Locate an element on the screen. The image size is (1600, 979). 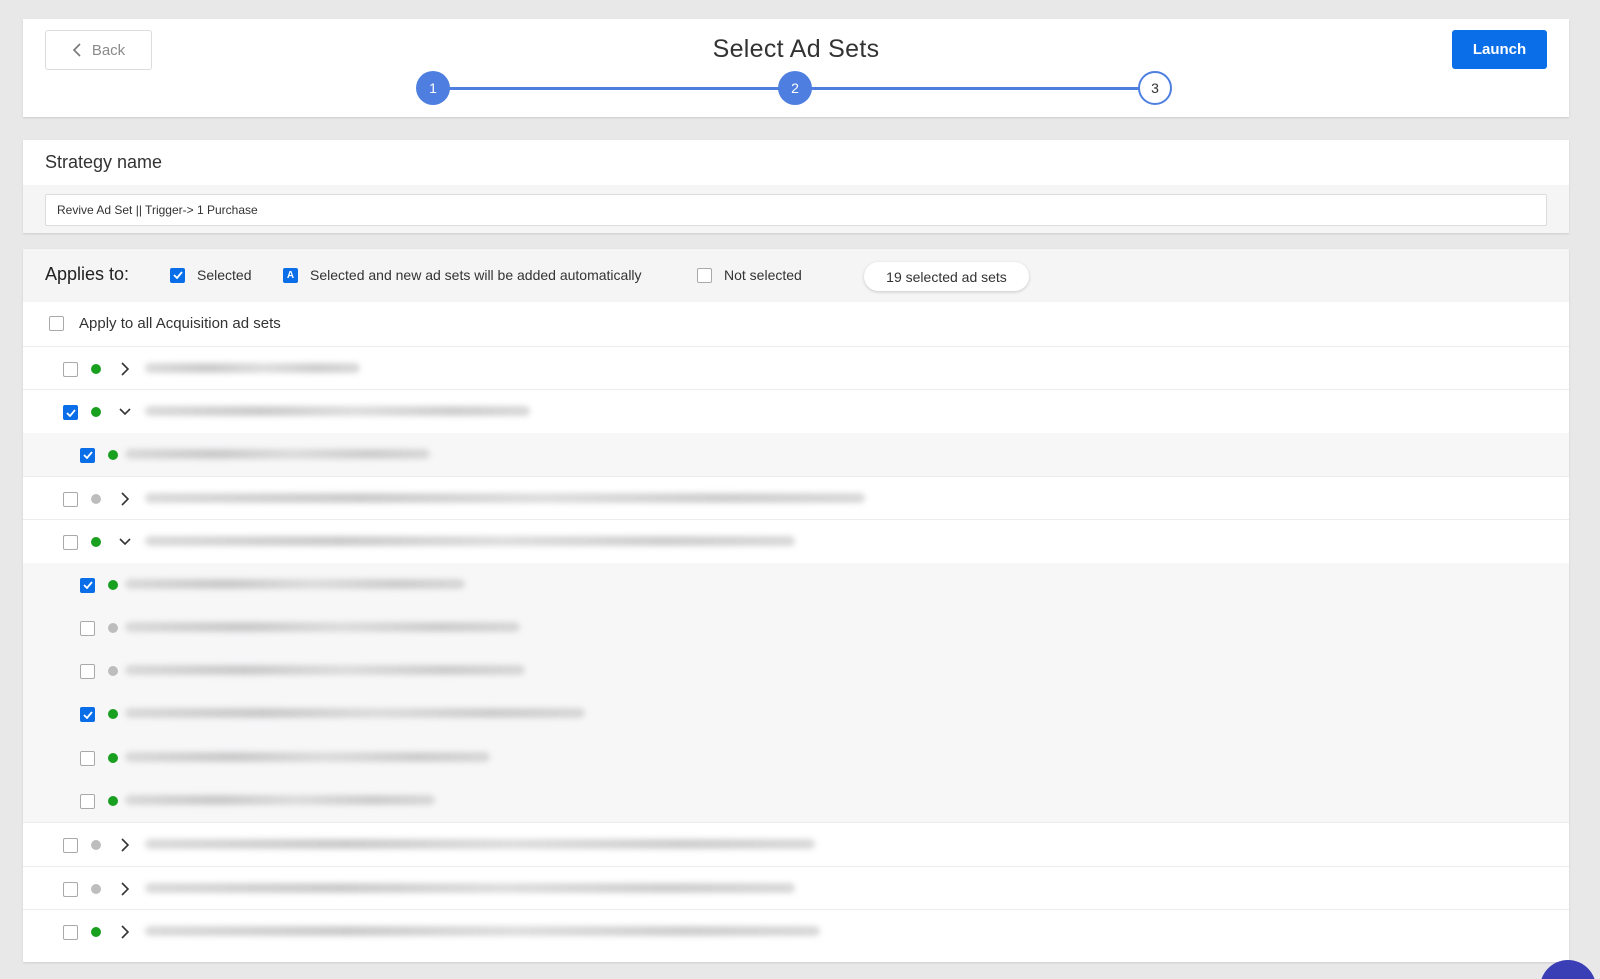
legend-selected: Selected is located at coordinates (210, 275).